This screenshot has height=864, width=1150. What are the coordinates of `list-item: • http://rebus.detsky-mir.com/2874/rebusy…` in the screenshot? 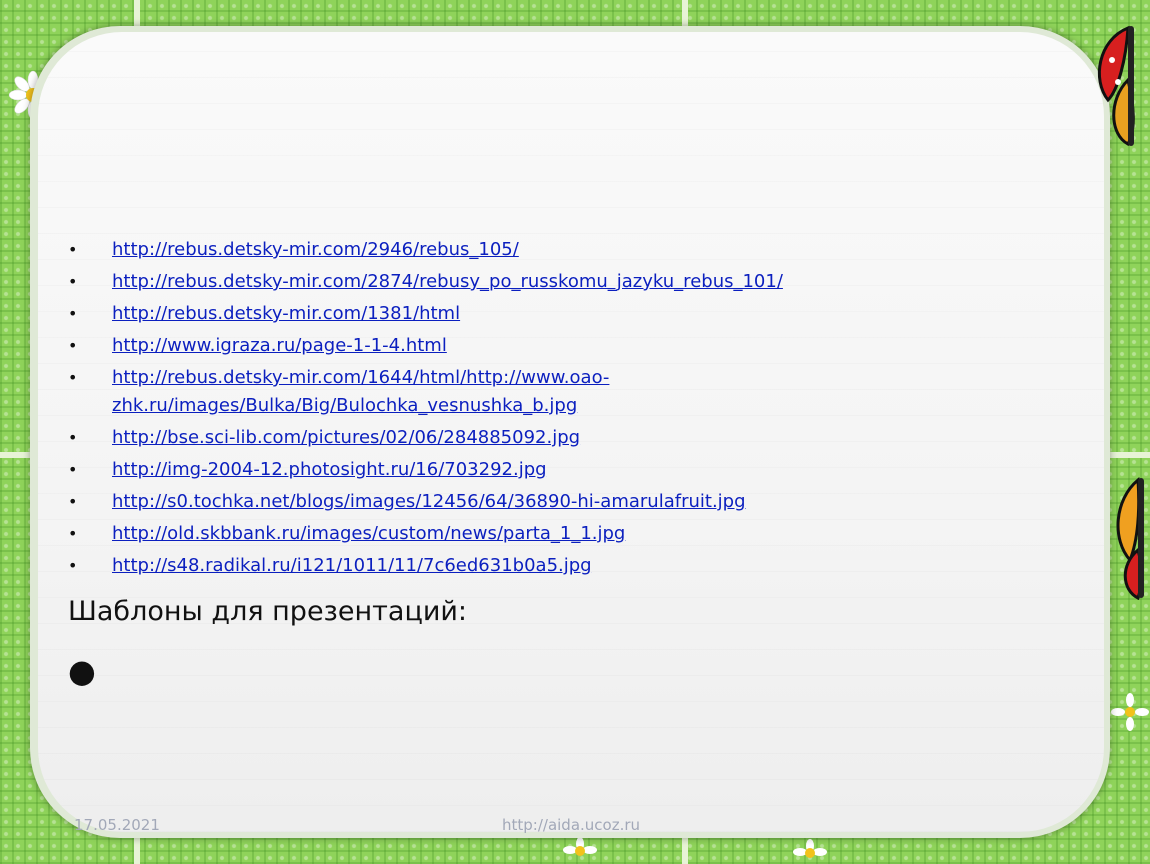 It's located at (562, 282).